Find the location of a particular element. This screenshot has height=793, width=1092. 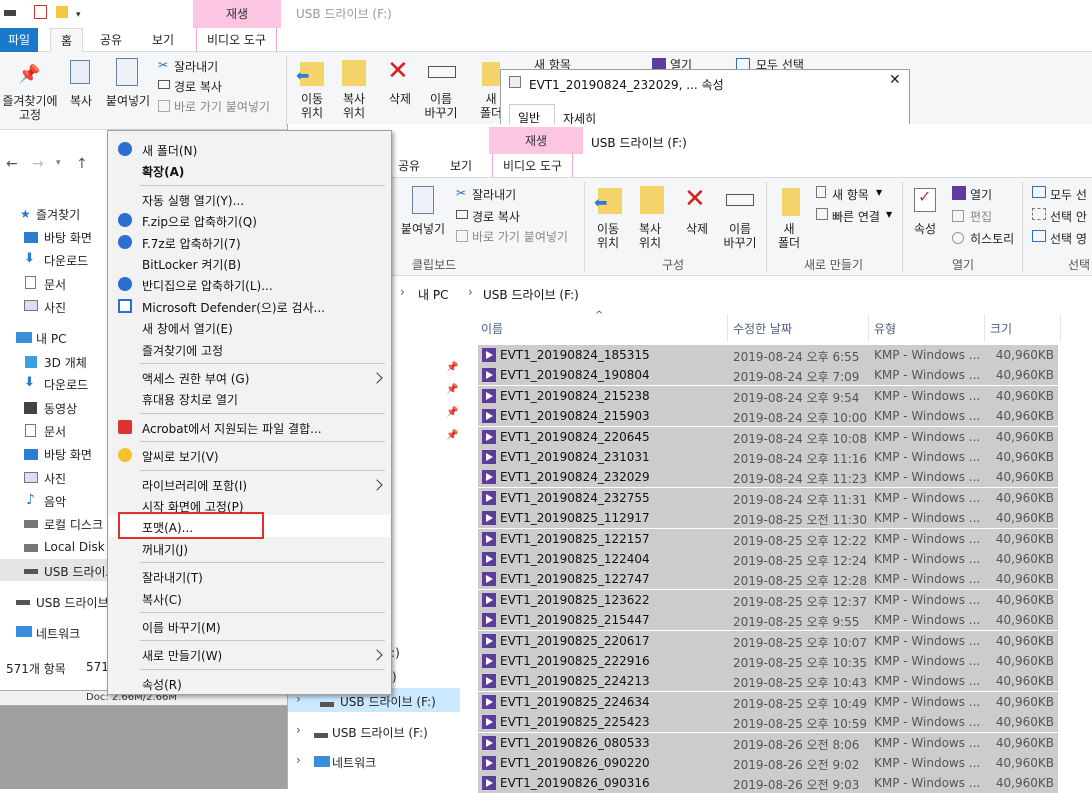

move-to-icon: ⬅ is located at coordinates (608, 201).